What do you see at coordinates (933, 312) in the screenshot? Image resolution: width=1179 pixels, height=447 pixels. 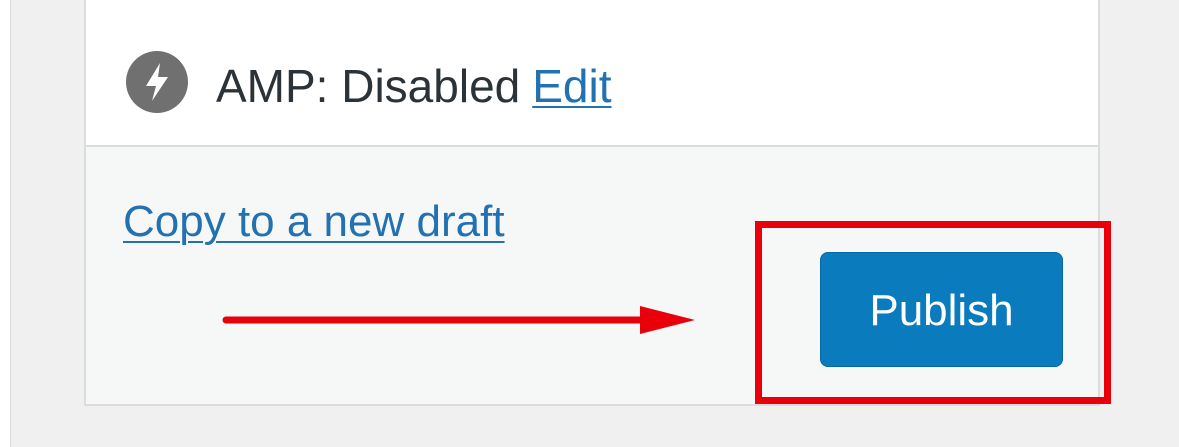 I see `publish-highlight-box` at bounding box center [933, 312].